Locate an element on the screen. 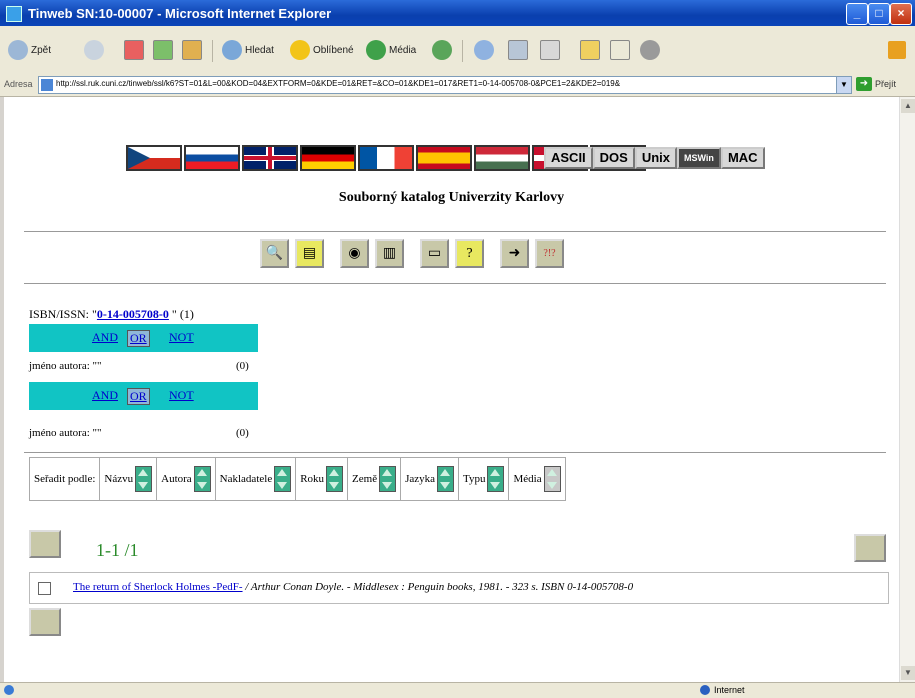  encoding-dos-button: DOS is located at coordinates (613, 158).